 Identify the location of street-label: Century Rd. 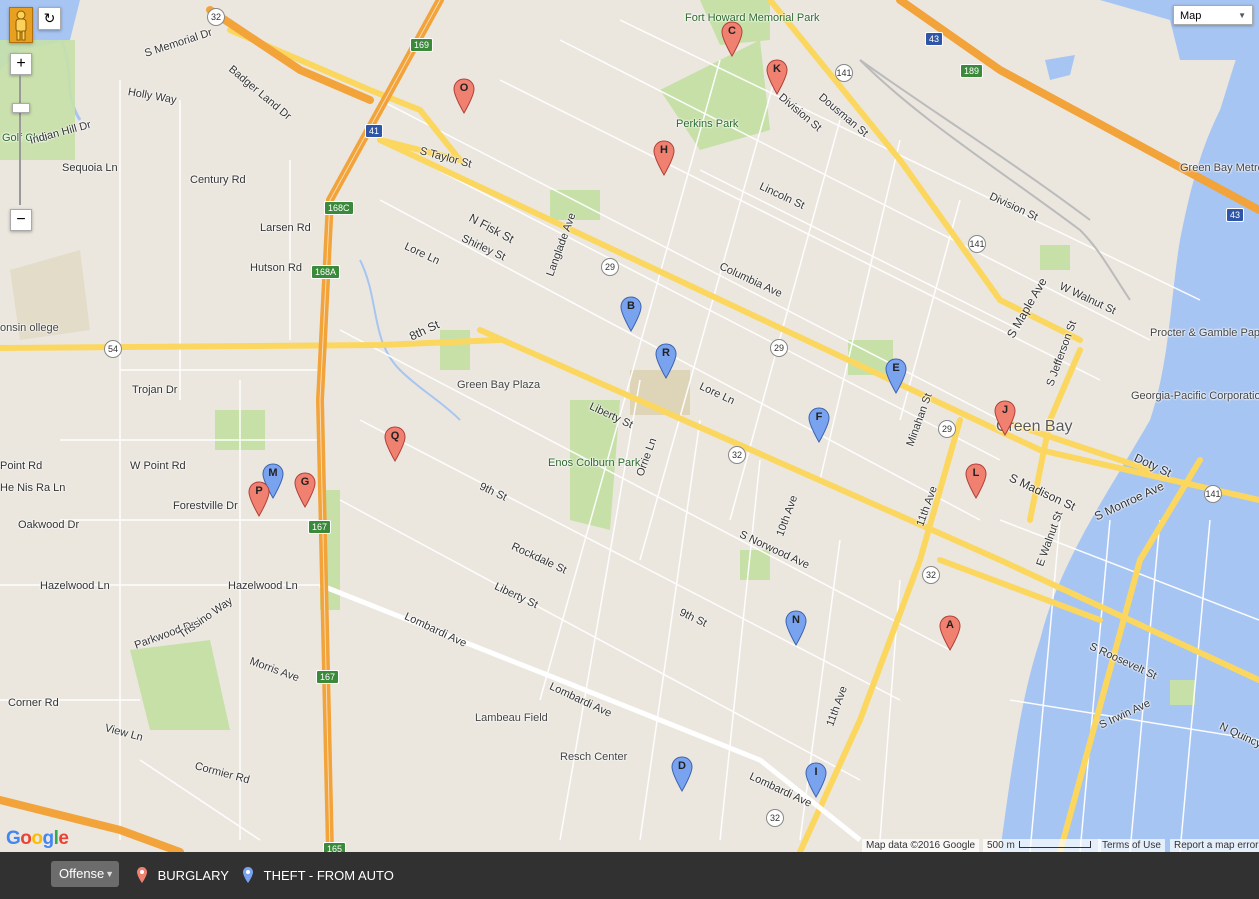
(218, 180).